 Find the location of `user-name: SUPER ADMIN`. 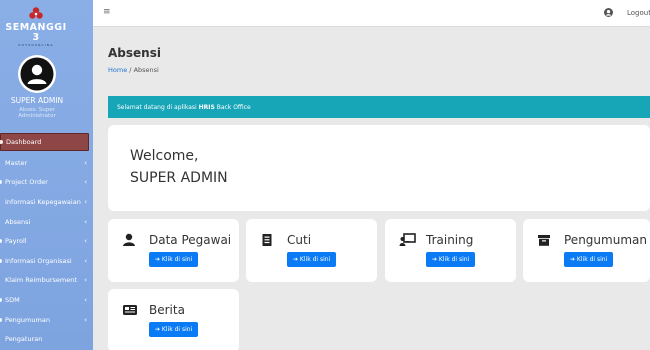

user-name: SUPER ADMIN is located at coordinates (37, 100).